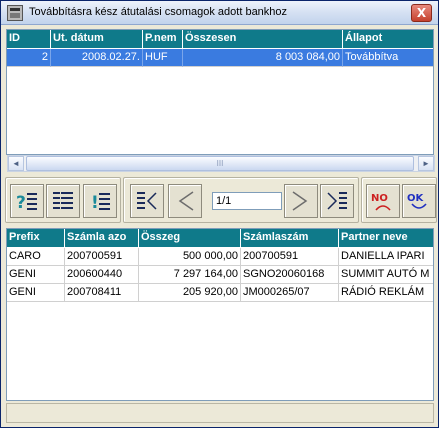 This screenshot has width=439, height=428. What do you see at coordinates (290, 257) in the screenshot?
I see `cell-account-number: 200700591` at bounding box center [290, 257].